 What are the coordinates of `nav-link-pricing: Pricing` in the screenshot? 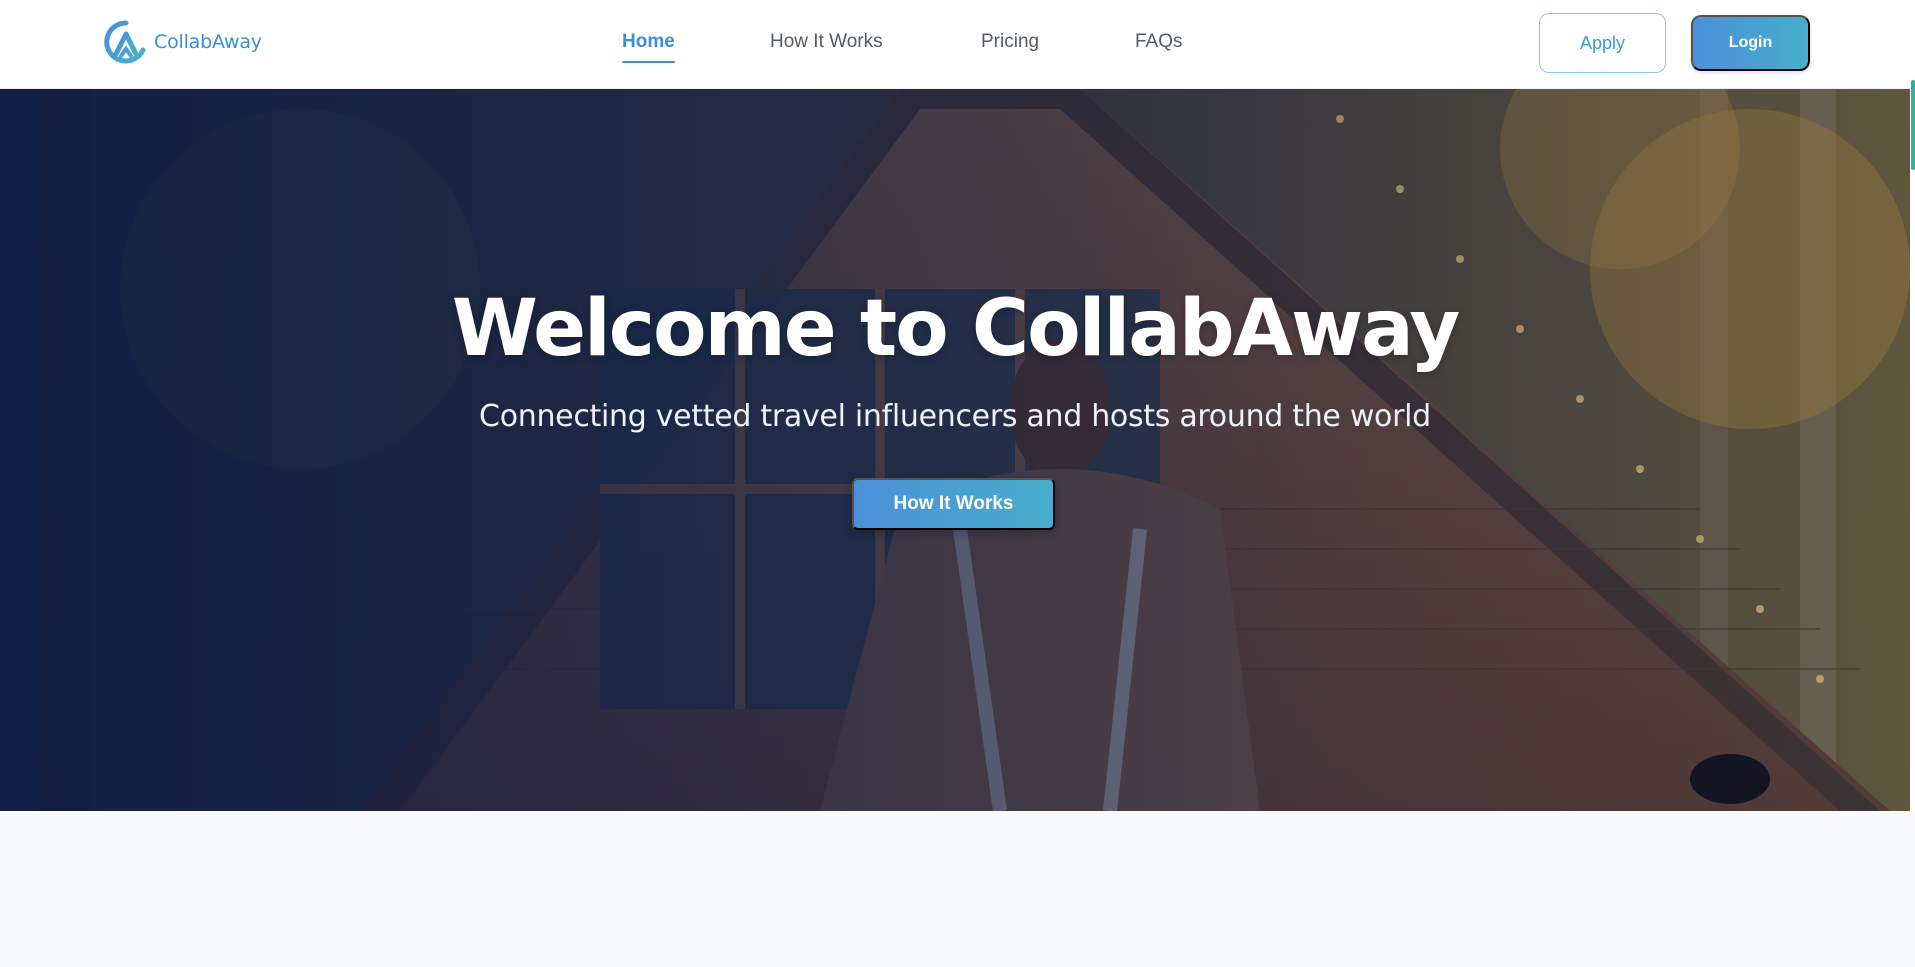 It's located at (1010, 42).